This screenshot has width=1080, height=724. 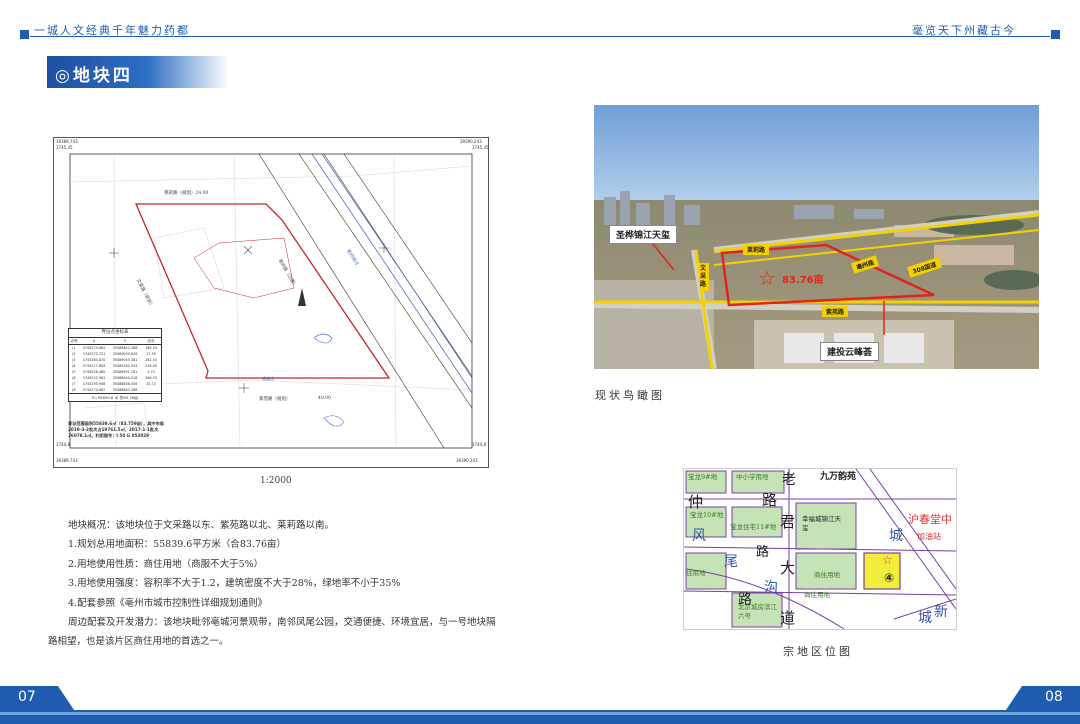 I want to click on aerial-label-project1: 圣桦锦江天玺, so click(x=643, y=234).